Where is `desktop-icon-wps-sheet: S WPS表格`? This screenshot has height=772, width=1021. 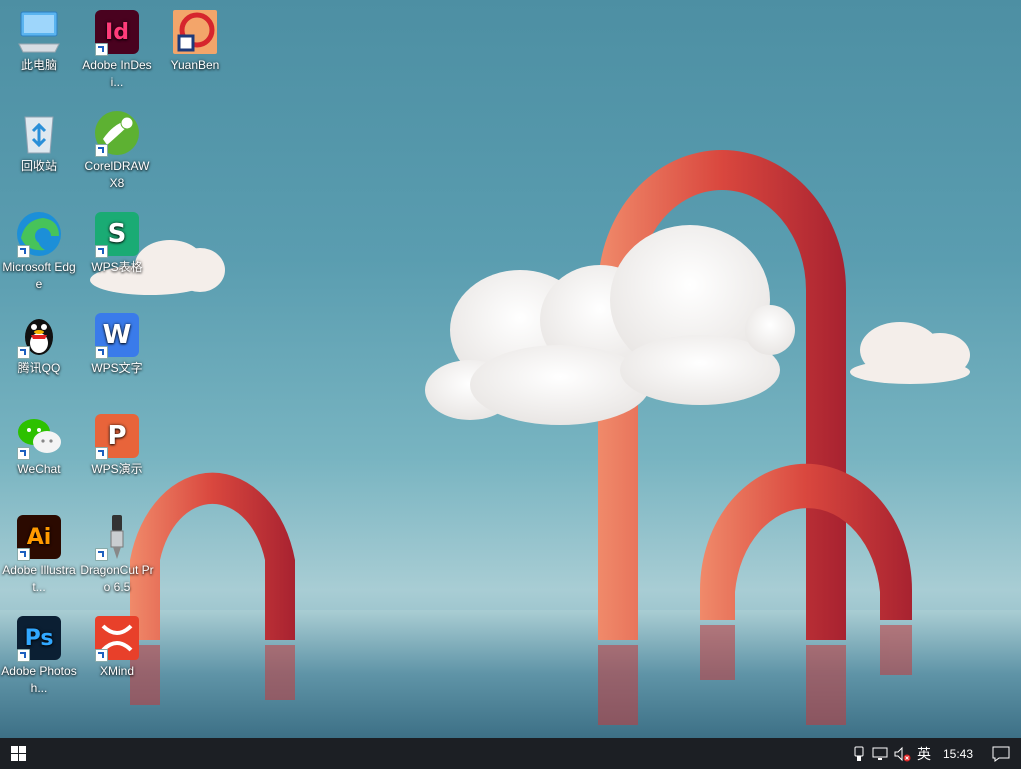 desktop-icon-wps-sheet: S WPS表格 is located at coordinates (117, 243).